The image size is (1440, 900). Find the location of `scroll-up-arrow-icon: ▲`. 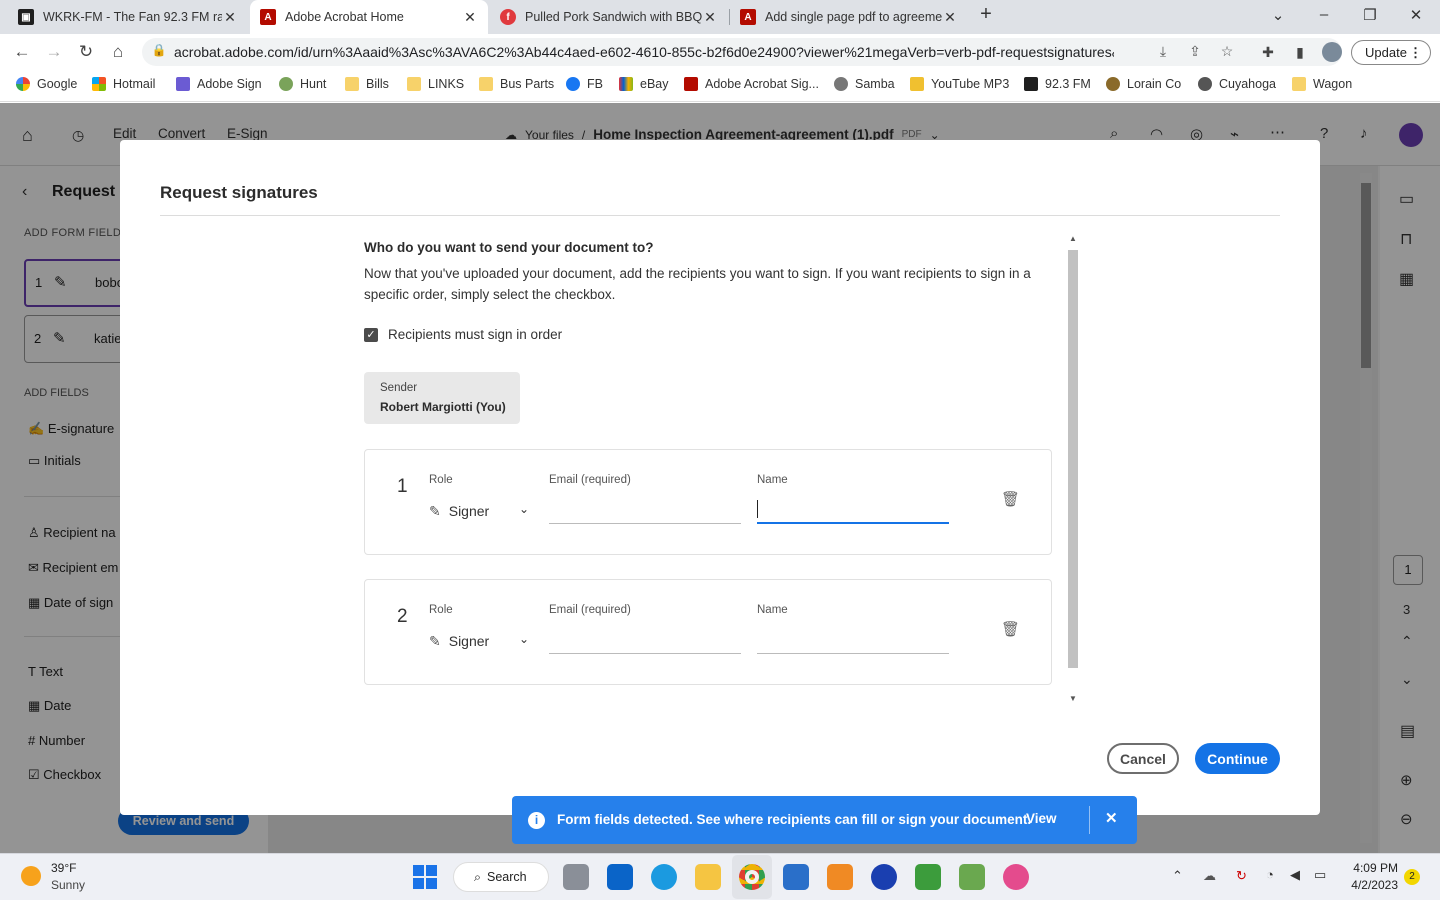

scroll-up-arrow-icon: ▲ is located at coordinates (1073, 239).